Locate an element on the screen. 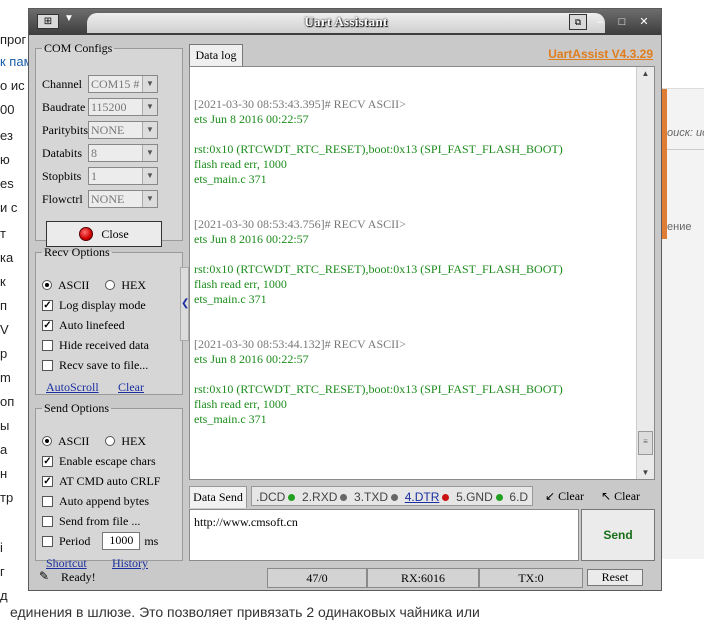 The height and width of the screenshot is (620, 704). title-bar: ⊞ ▼ Uart Assistant ⧉ – □ ✕ is located at coordinates (345, 22).